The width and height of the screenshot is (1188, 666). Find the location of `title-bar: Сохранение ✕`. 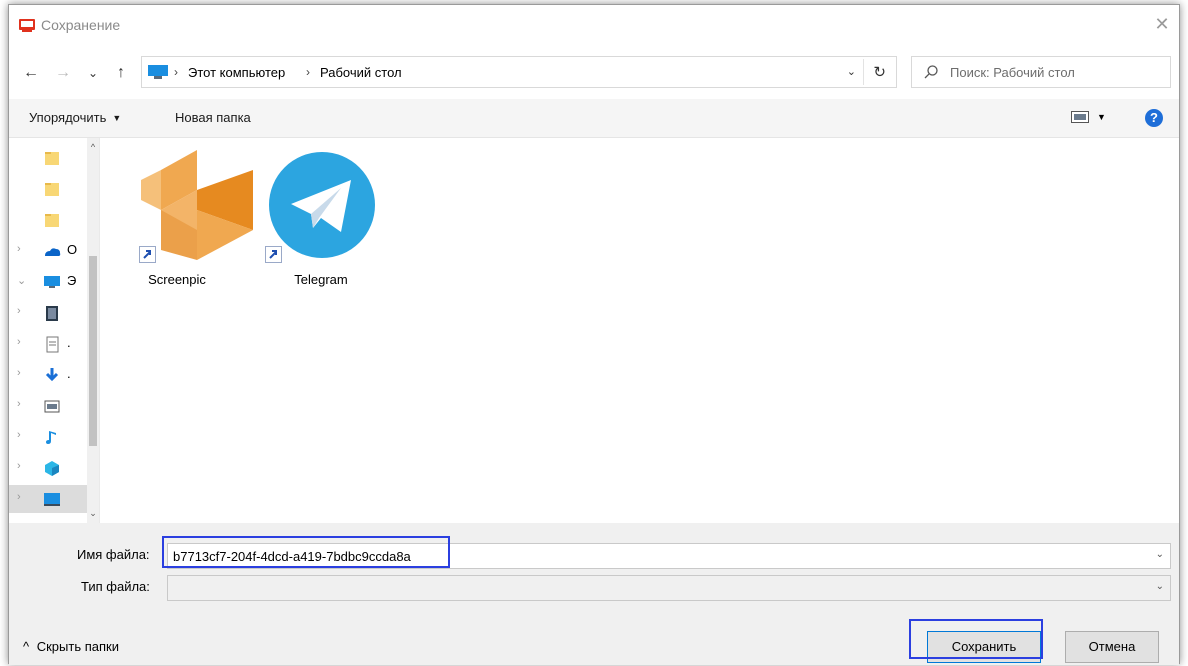

title-bar: Сохранение ✕ is located at coordinates (594, 25).